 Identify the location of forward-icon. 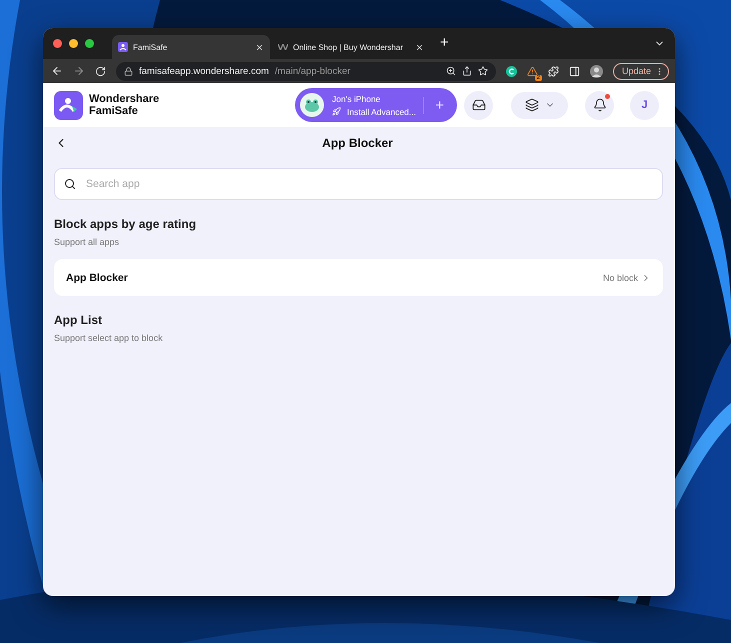
(79, 71).